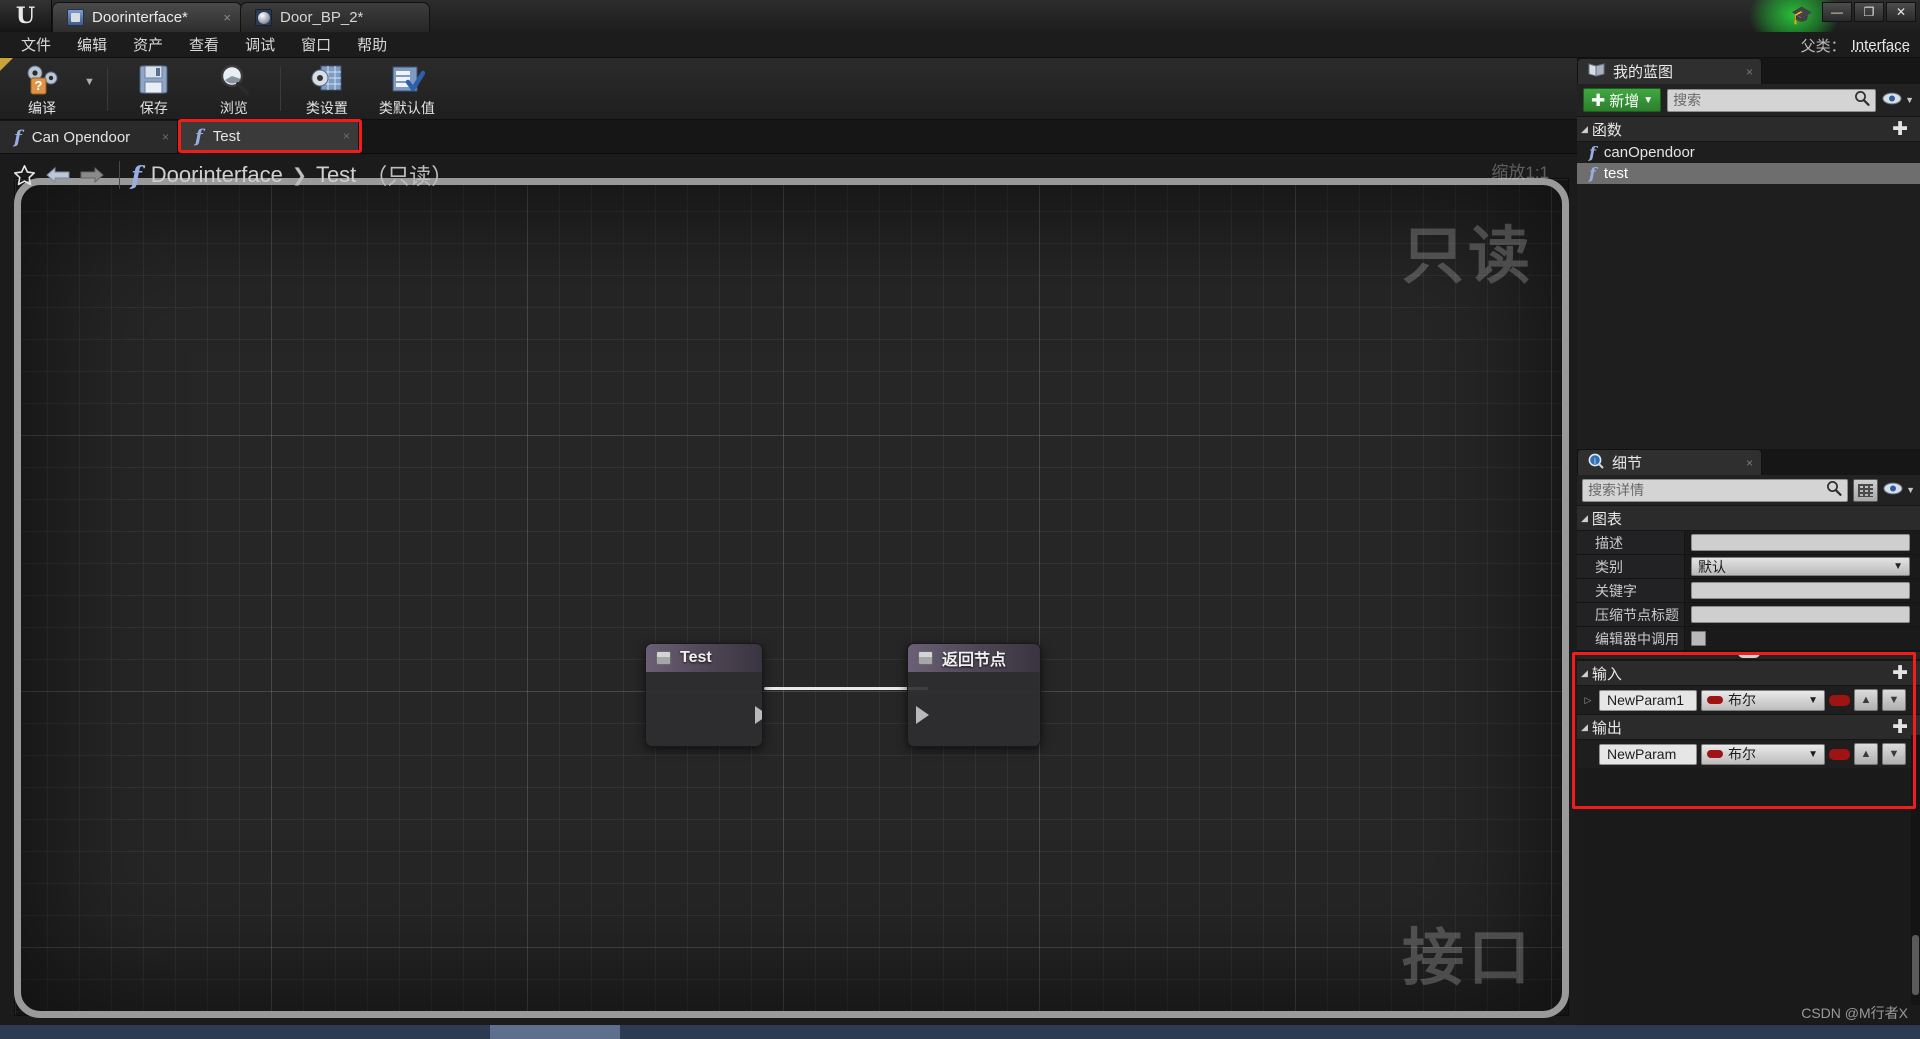 This screenshot has width=1920, height=1039. I want to click on breadcrumb: f Doorinterface ❯ Test （只读）, so click(292, 175).